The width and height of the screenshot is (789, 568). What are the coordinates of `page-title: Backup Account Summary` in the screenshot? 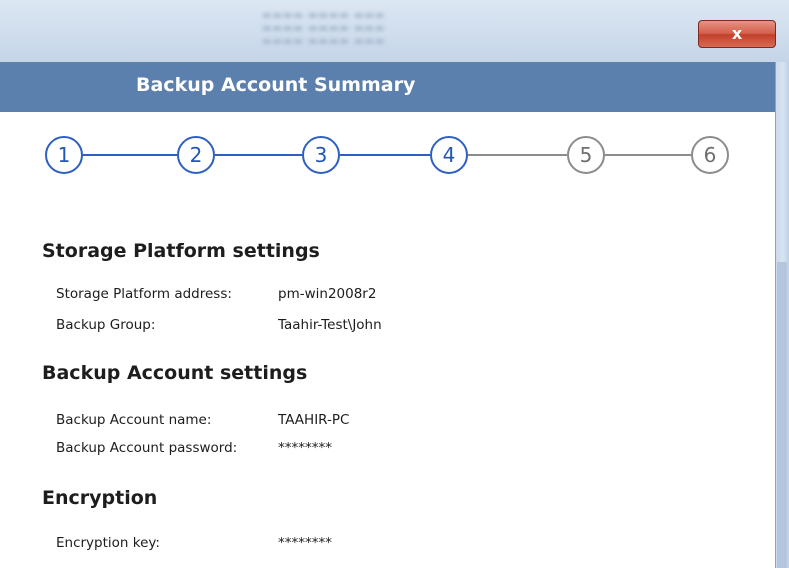 It's located at (276, 85).